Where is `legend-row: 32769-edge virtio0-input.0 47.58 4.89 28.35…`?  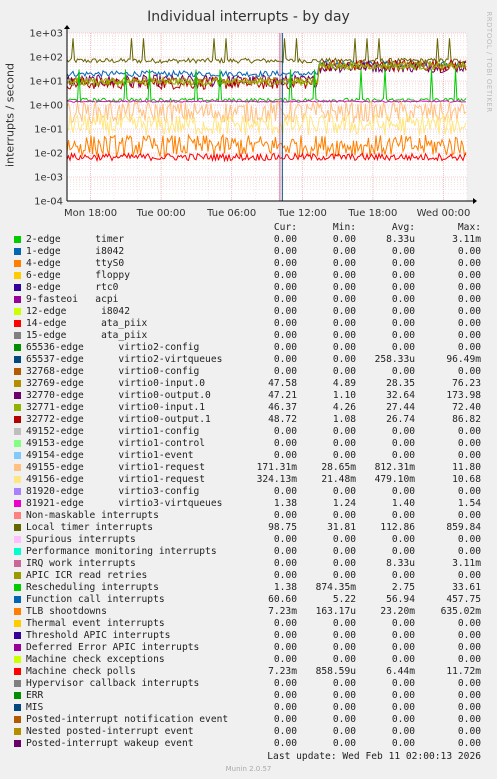 legend-row: 32769-edge virtio0-input.0 47.58 4.89 28.35… is located at coordinates (248, 384).